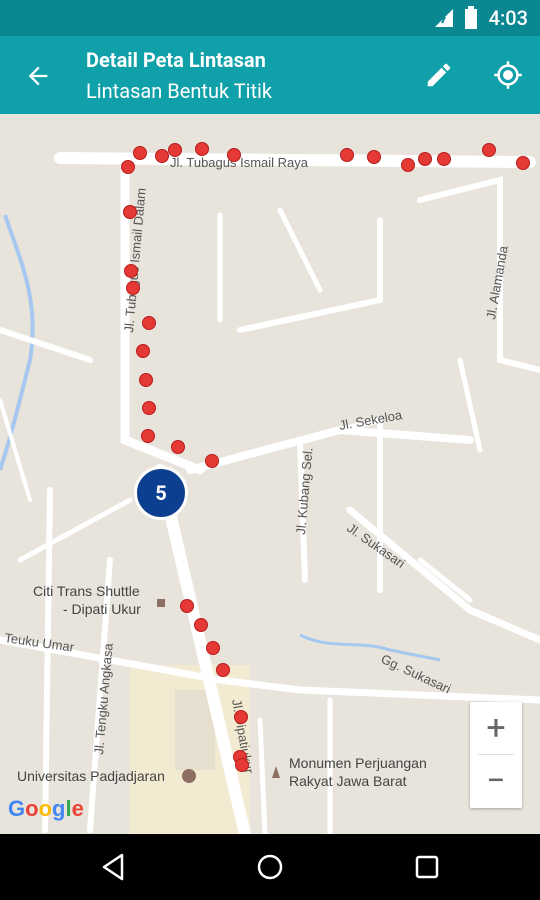 This screenshot has width=540, height=900. Describe the element at coordinates (91, 776) in the screenshot. I see `poi-label-unpad: Universitas Padjadjaran` at that location.